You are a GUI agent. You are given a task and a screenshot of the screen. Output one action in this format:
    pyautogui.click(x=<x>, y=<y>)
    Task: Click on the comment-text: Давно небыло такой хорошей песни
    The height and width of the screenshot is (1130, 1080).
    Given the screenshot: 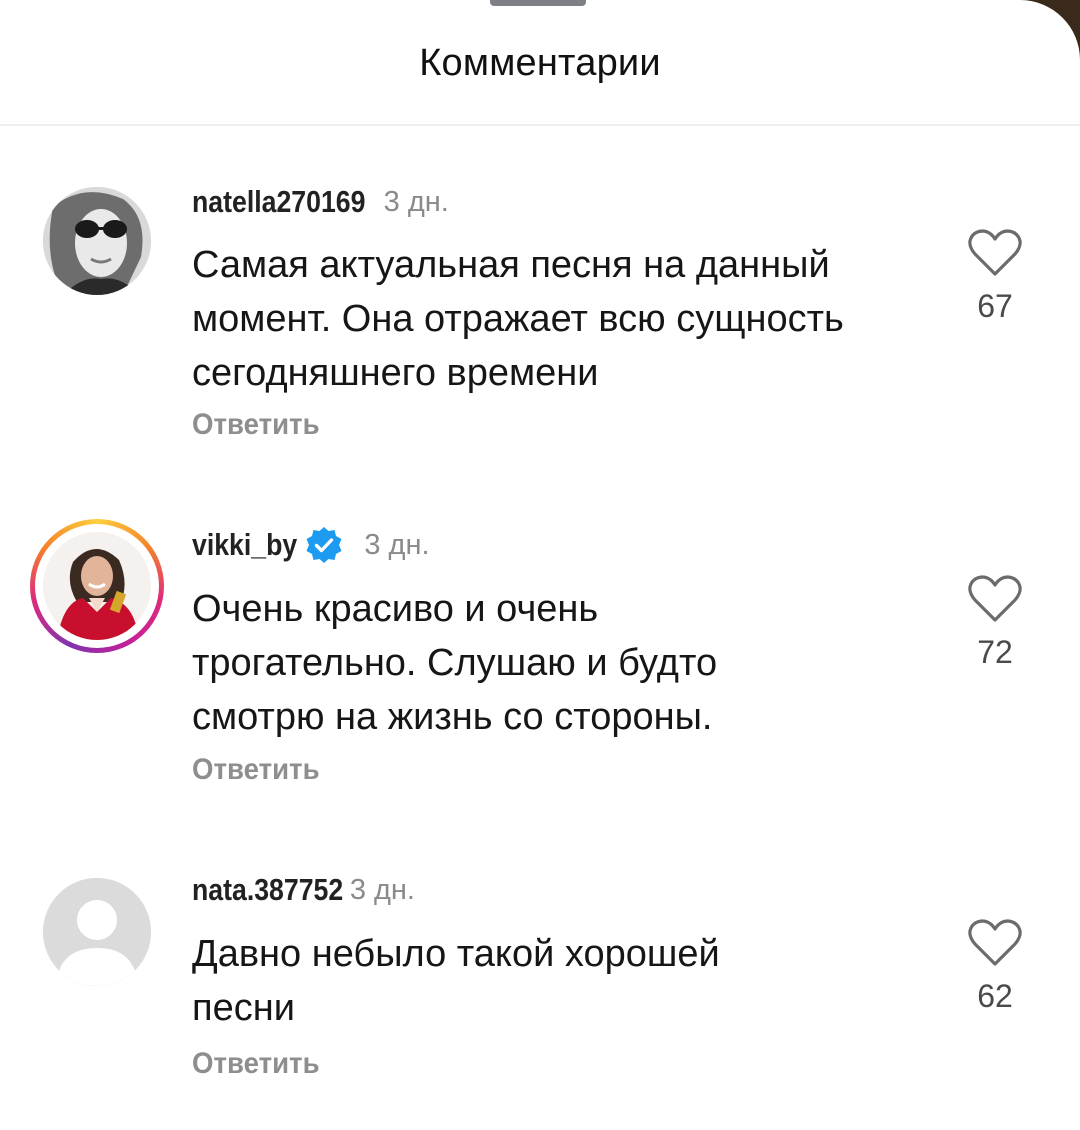 What is the action you would take?
    pyautogui.click(x=456, y=981)
    